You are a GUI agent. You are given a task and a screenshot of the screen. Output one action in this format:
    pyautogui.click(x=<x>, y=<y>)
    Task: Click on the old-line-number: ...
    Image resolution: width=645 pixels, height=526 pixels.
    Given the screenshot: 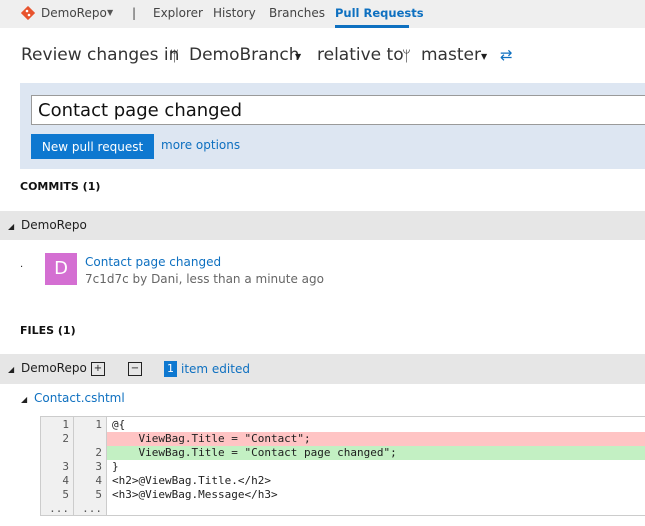 What is the action you would take?
    pyautogui.click(x=59, y=508)
    